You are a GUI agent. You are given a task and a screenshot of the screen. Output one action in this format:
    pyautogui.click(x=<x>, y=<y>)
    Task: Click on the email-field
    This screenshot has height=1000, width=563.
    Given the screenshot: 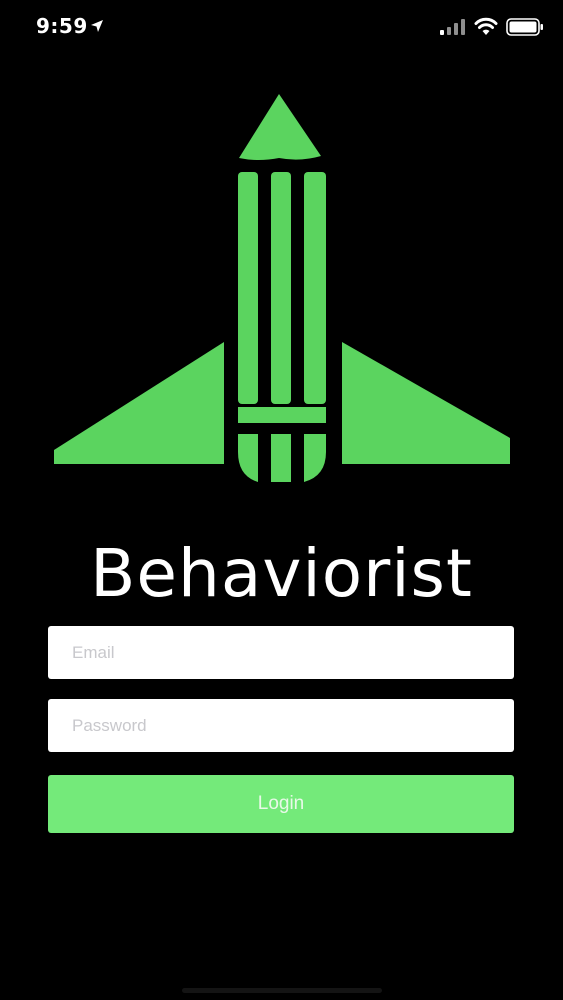 What is the action you would take?
    pyautogui.click(x=281, y=652)
    